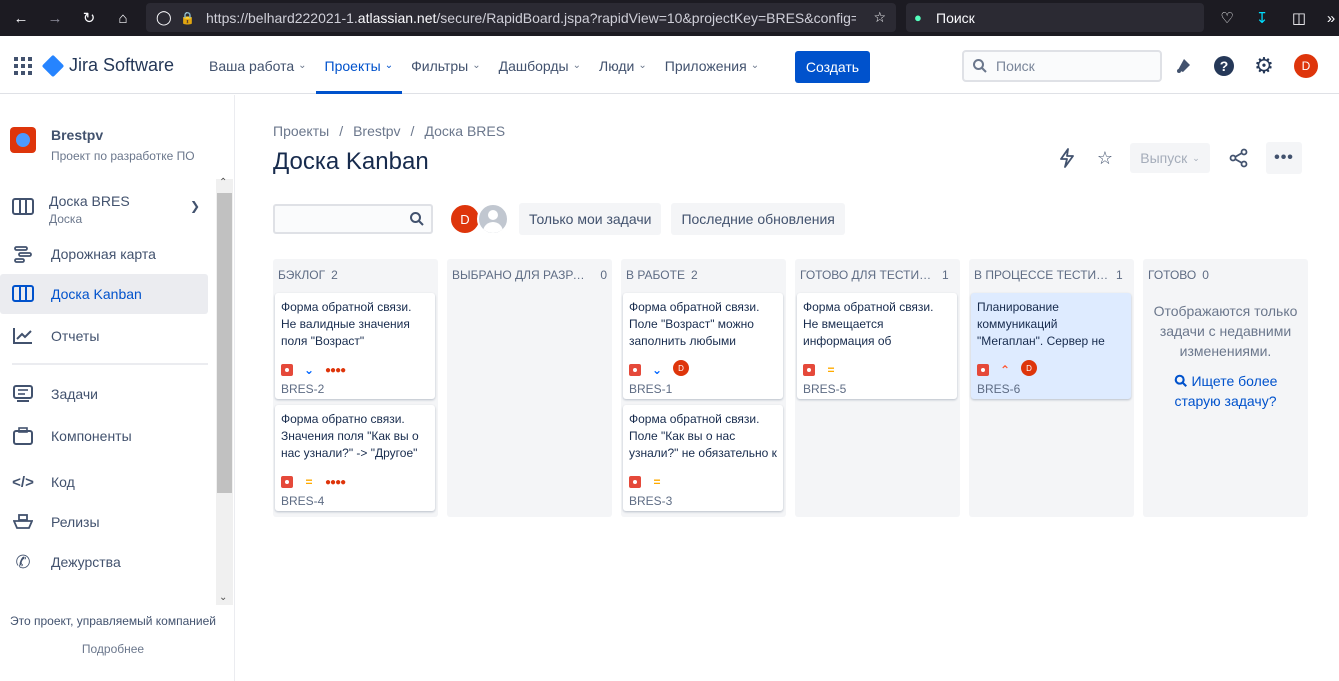 This screenshot has height=681, width=1339. I want to click on lock-icon: 🔒, so click(187, 18).